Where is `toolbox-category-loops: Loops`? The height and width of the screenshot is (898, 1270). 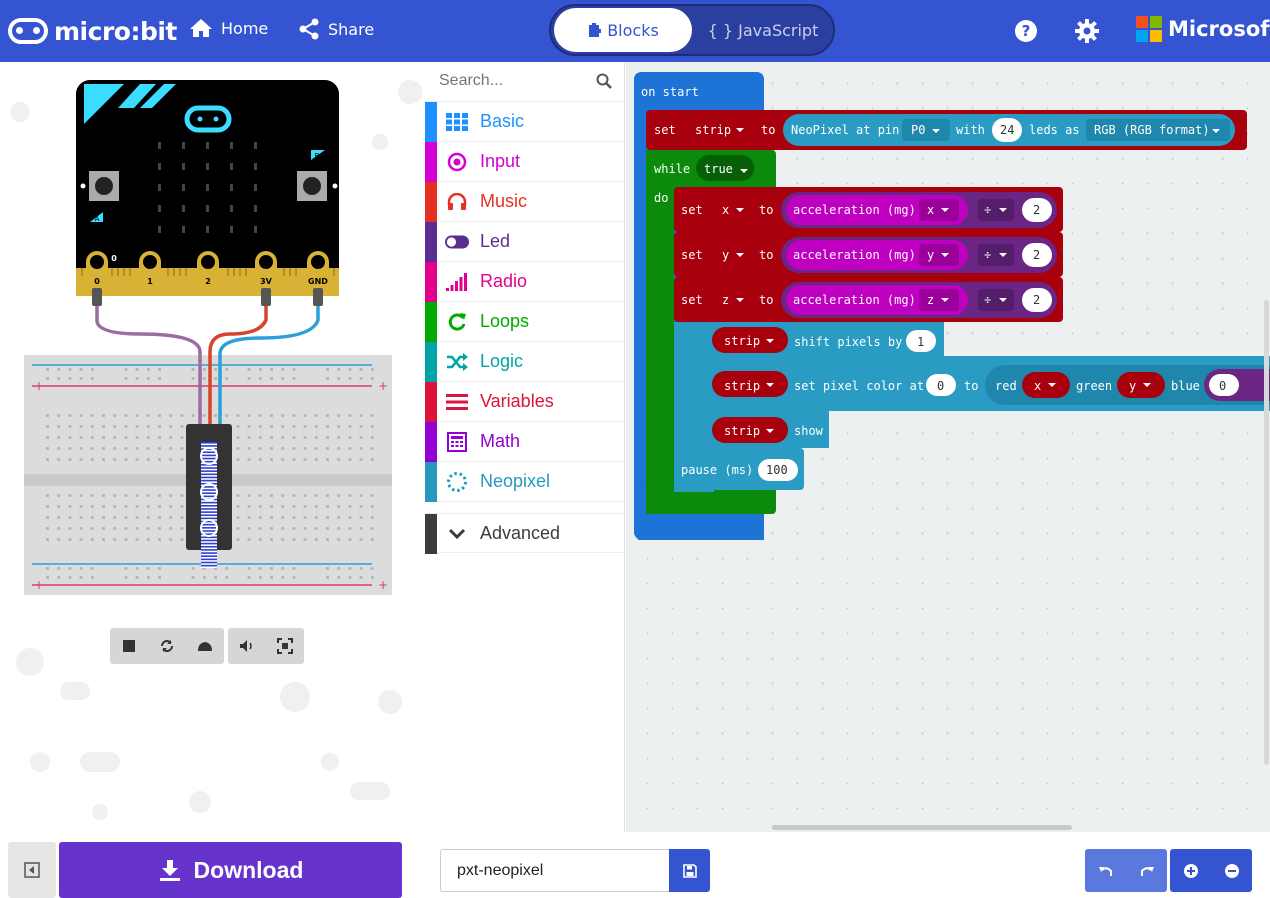 toolbox-category-loops: Loops is located at coordinates (524, 322).